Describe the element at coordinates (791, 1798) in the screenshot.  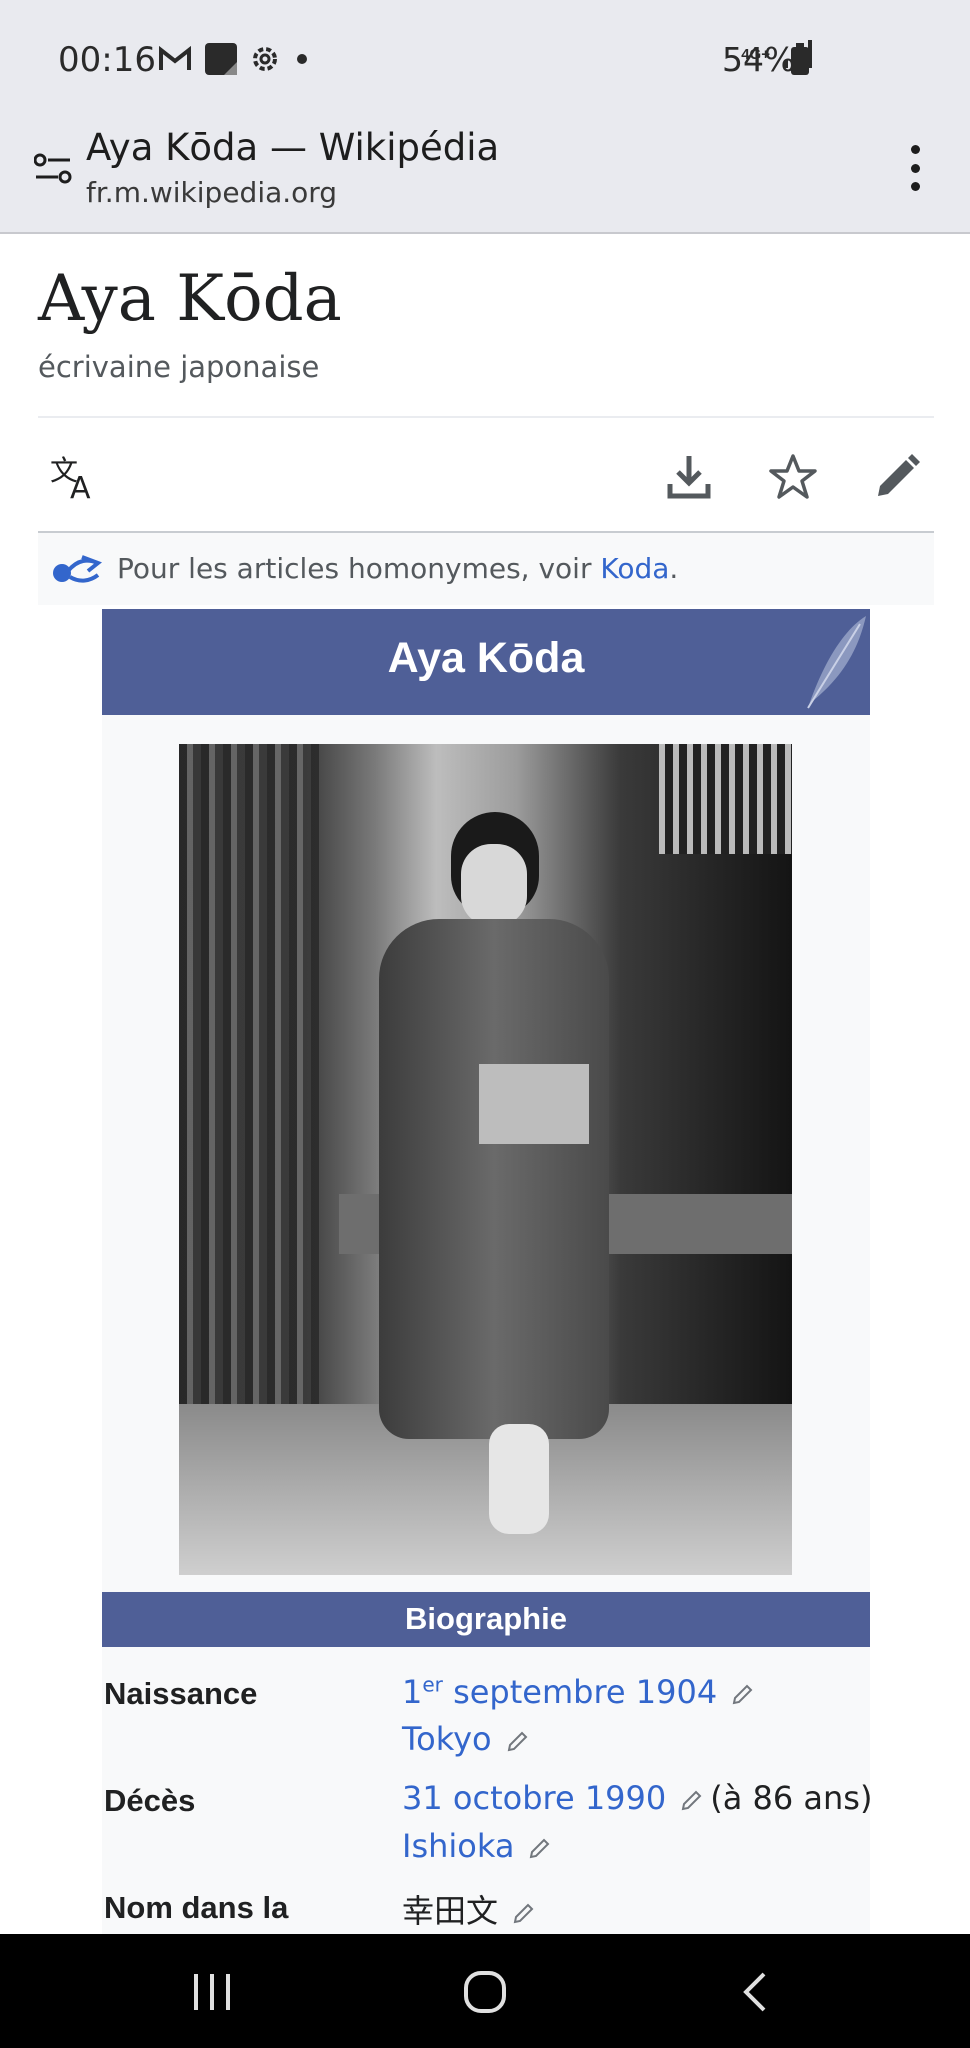
I see `death-age: (à 86 ans)` at that location.